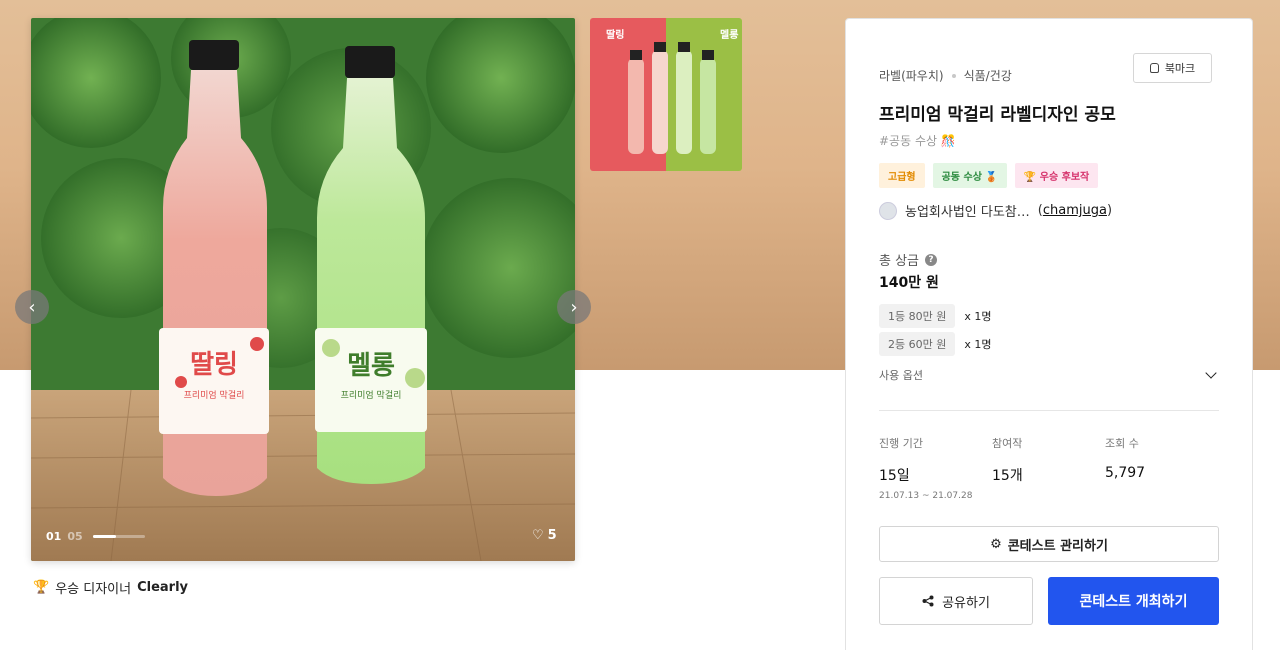  What do you see at coordinates (909, 283) in the screenshot?
I see `prize-total: 140만 원` at bounding box center [909, 283].